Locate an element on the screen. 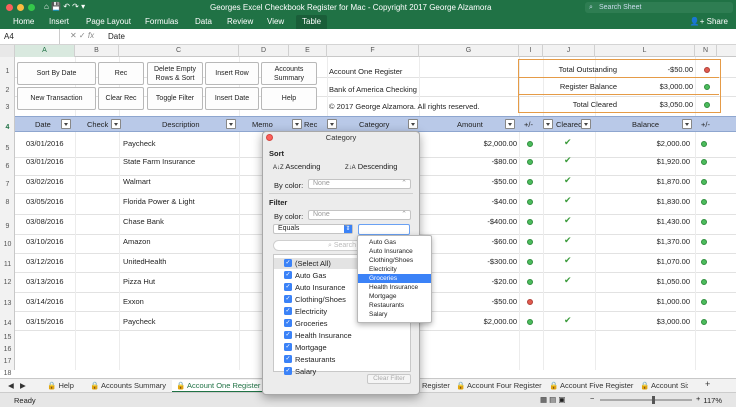  column-header-f: F is located at coordinates (373, 51).